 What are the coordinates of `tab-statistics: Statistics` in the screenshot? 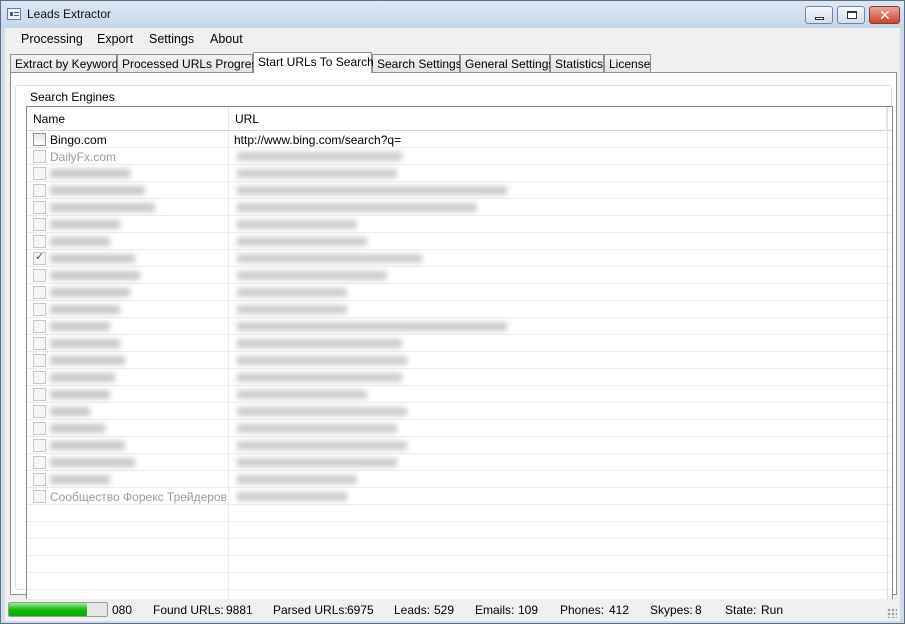 It's located at (577, 63).